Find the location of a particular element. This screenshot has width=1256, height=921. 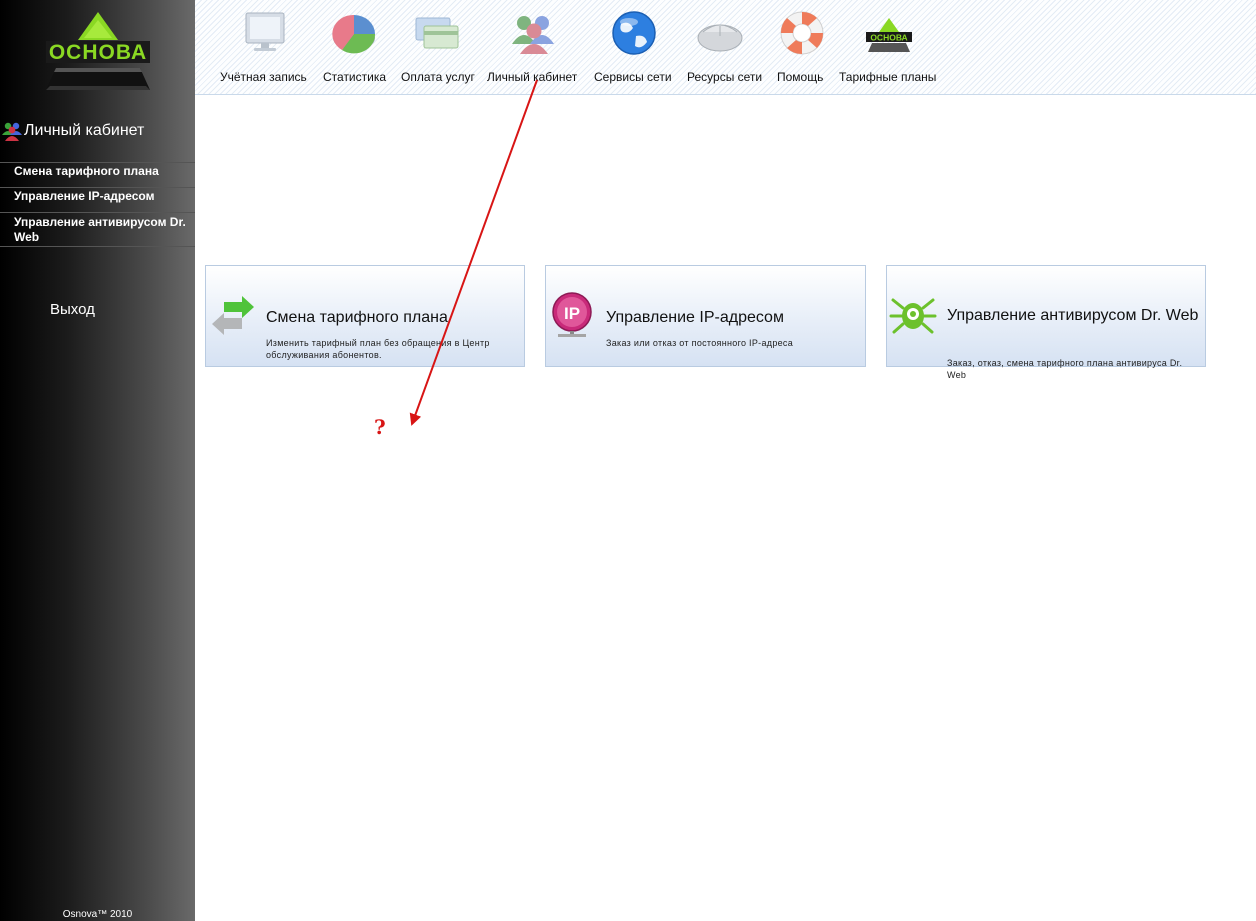

nav-payment-label: Оплата услуг is located at coordinates (438, 77).